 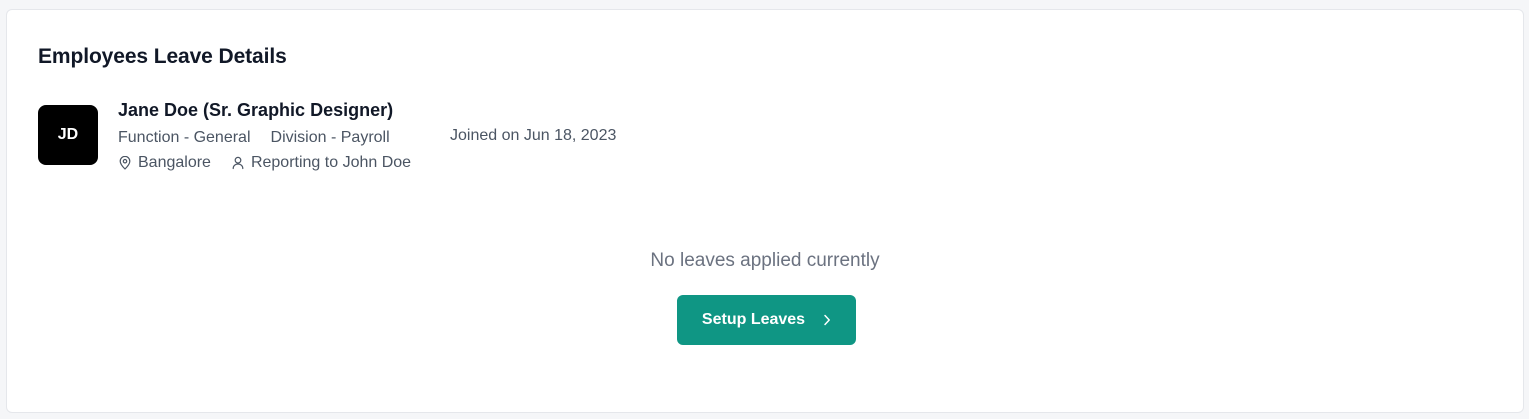 I want to click on chevron-right-icon, so click(x=827, y=320).